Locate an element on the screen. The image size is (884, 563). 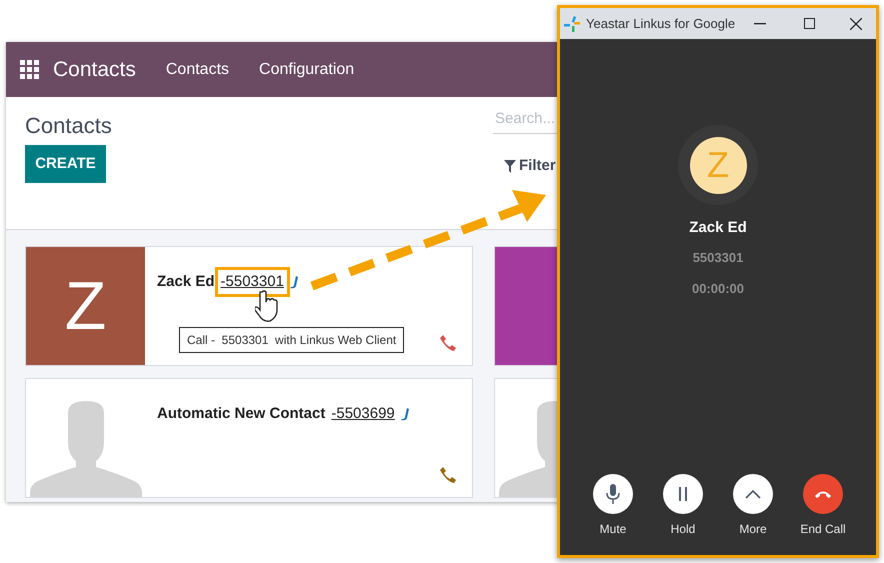
action-label: Hold is located at coordinates (683, 529).